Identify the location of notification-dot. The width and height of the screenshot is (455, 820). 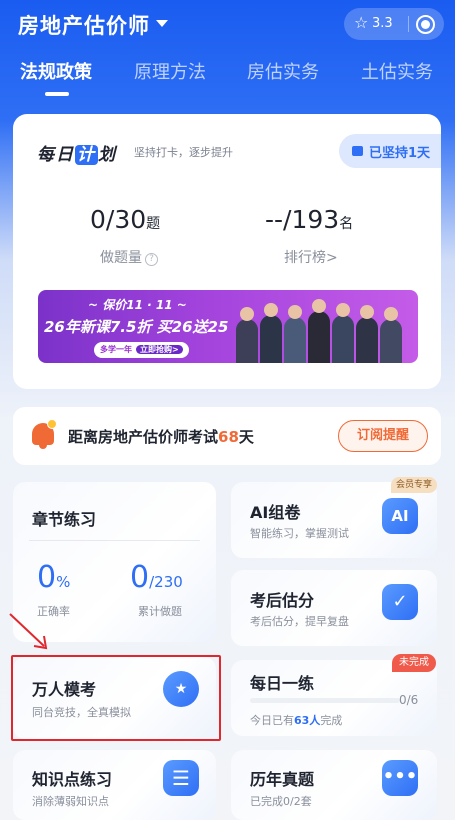
(52, 424).